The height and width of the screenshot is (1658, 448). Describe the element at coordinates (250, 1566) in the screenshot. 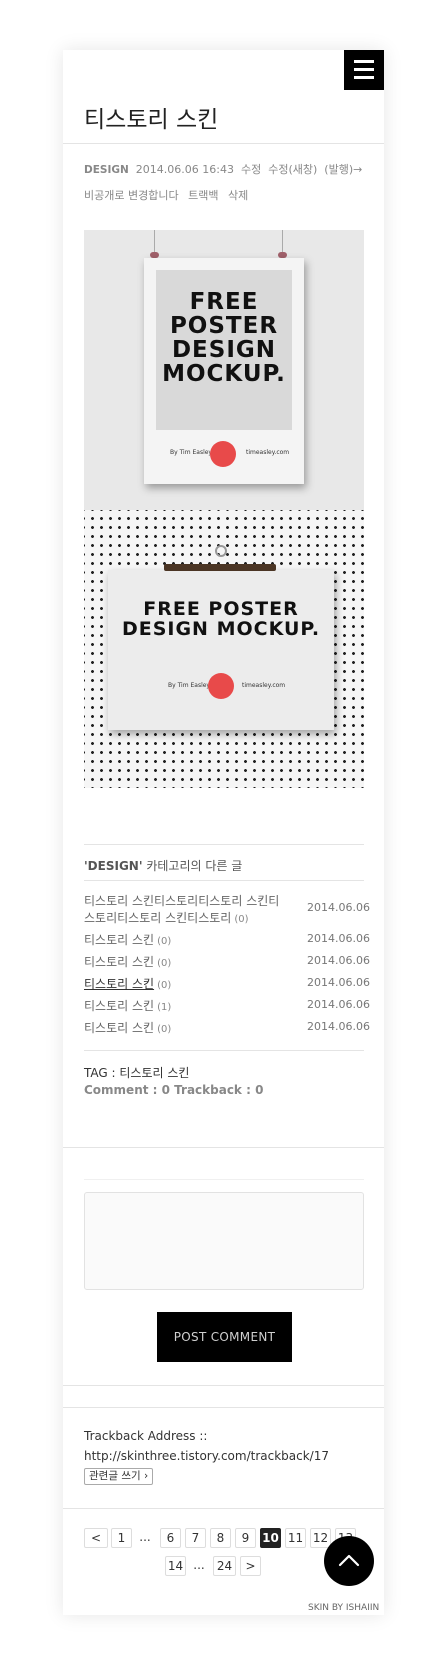

I see `pagination-next: >` at that location.